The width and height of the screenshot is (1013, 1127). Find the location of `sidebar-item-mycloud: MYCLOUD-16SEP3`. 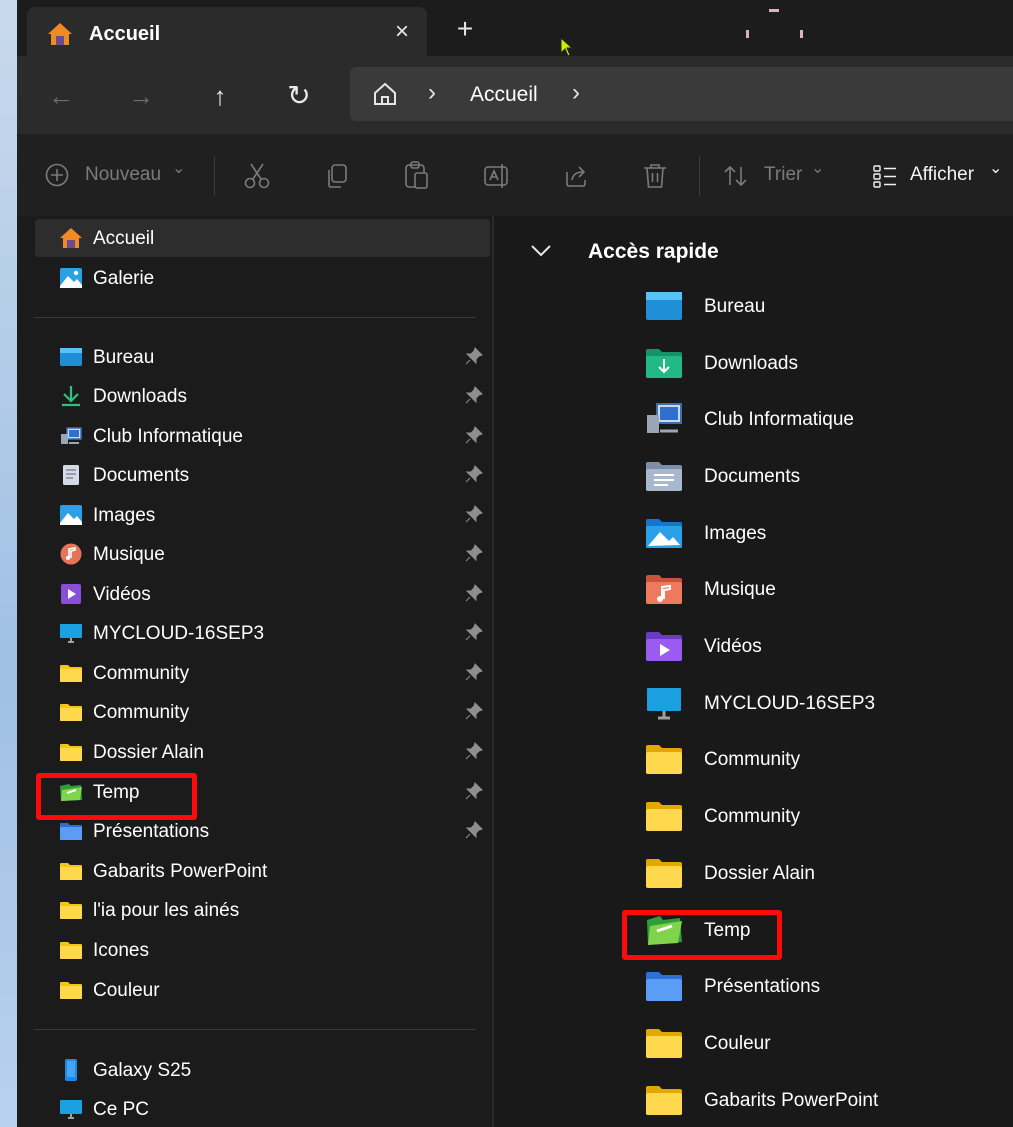

sidebar-item-mycloud: MYCLOUD-16SEP3 is located at coordinates (262, 633).